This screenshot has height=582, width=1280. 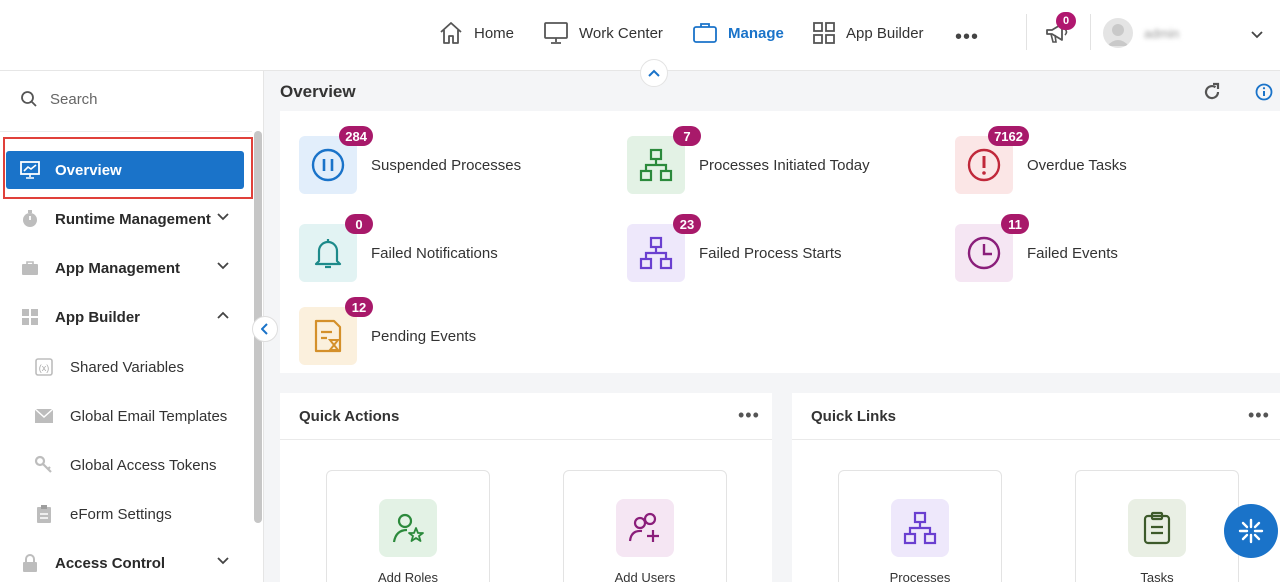 I want to click on quick-action-add-users: Add Users, so click(x=645, y=526).